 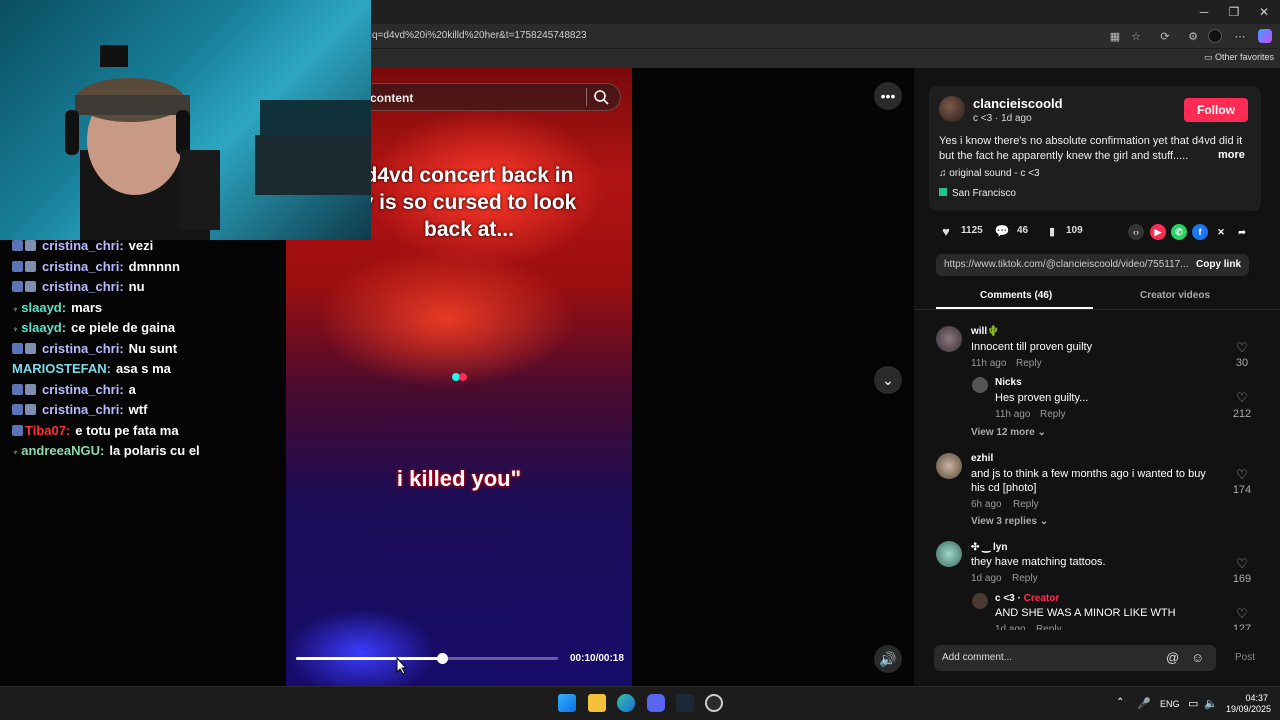 I want to click on volume-button: 🔊, so click(x=888, y=659).